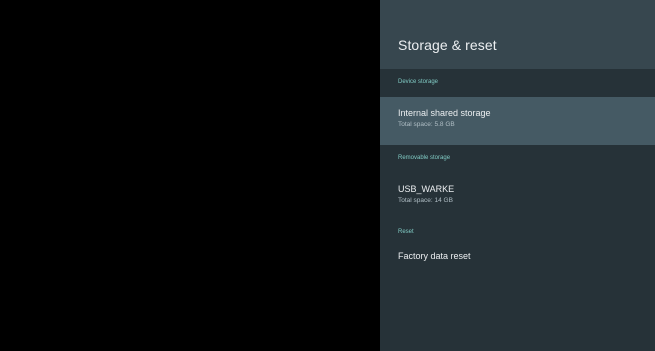 The width and height of the screenshot is (655, 351). I want to click on internal-shared-storage-summary: Total space: 5.8 GB, so click(426, 124).